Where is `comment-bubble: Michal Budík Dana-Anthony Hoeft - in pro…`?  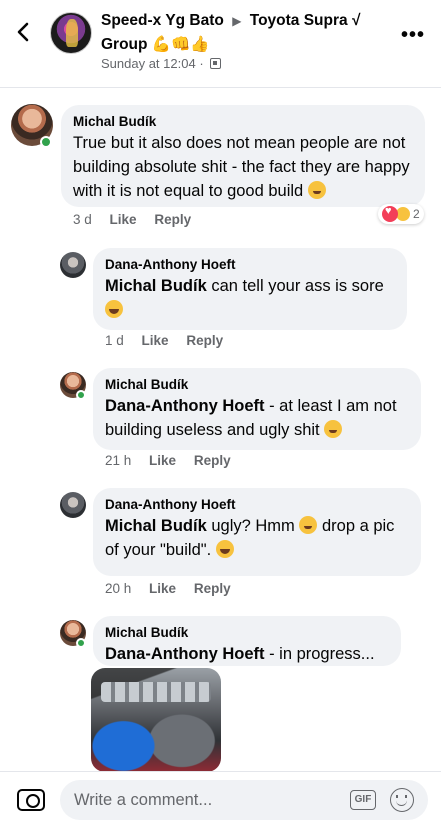
comment-bubble: Michal Budík Dana-Anthony Hoeft - in pro… is located at coordinates (247, 641).